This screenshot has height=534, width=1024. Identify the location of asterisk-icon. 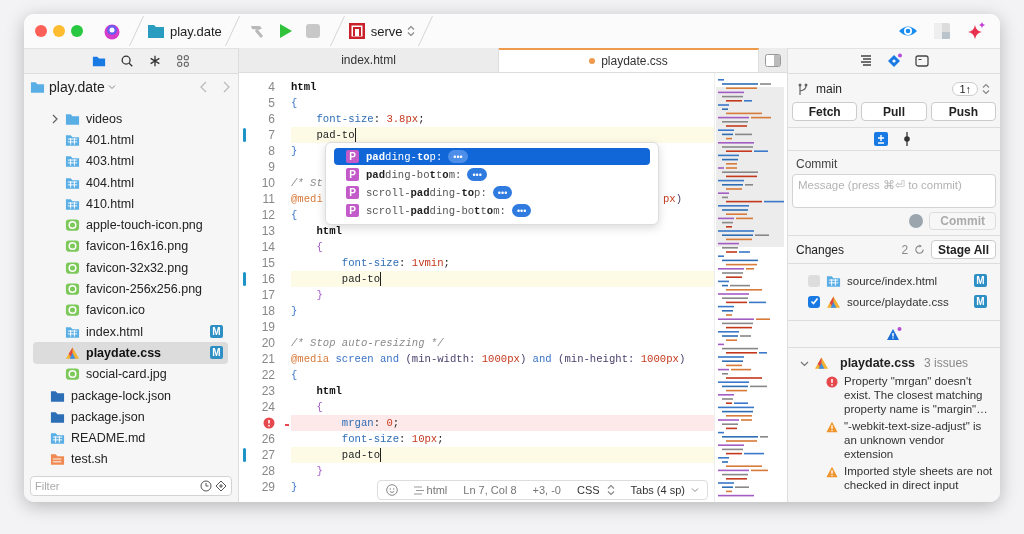
(155, 61).